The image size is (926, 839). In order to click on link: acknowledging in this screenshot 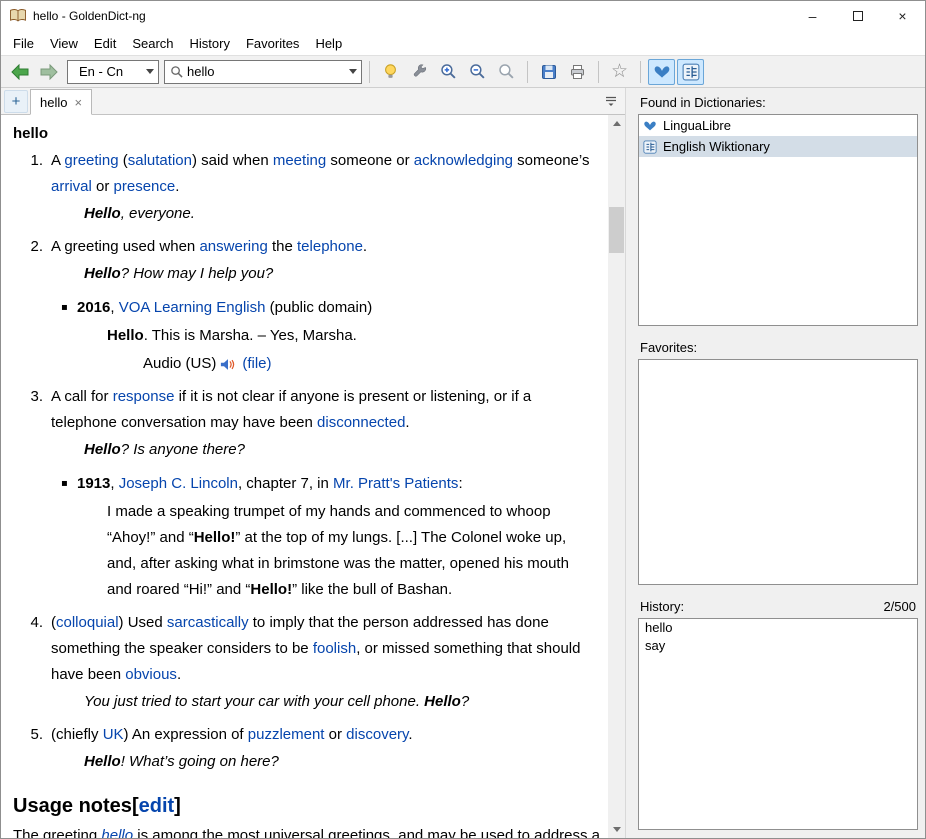, I will do `click(463, 160)`.